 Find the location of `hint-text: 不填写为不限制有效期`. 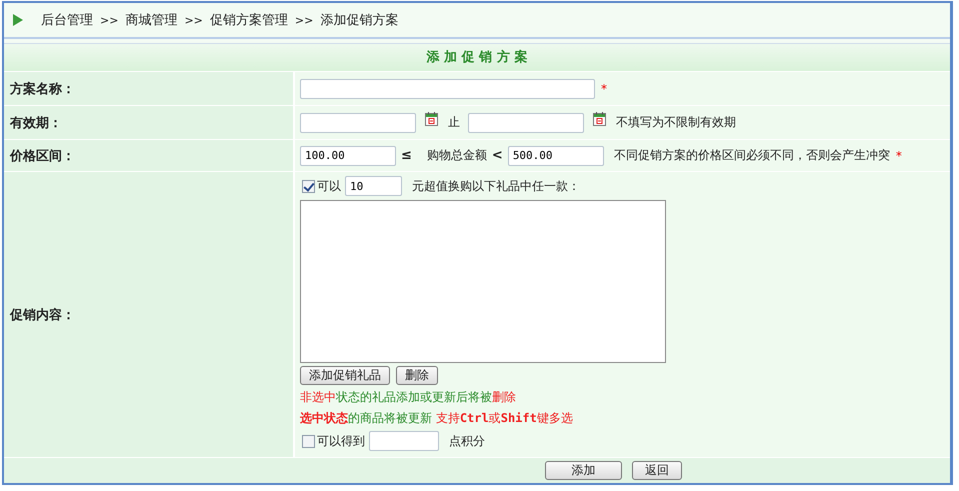

hint-text: 不填写为不限制有效期 is located at coordinates (676, 122).